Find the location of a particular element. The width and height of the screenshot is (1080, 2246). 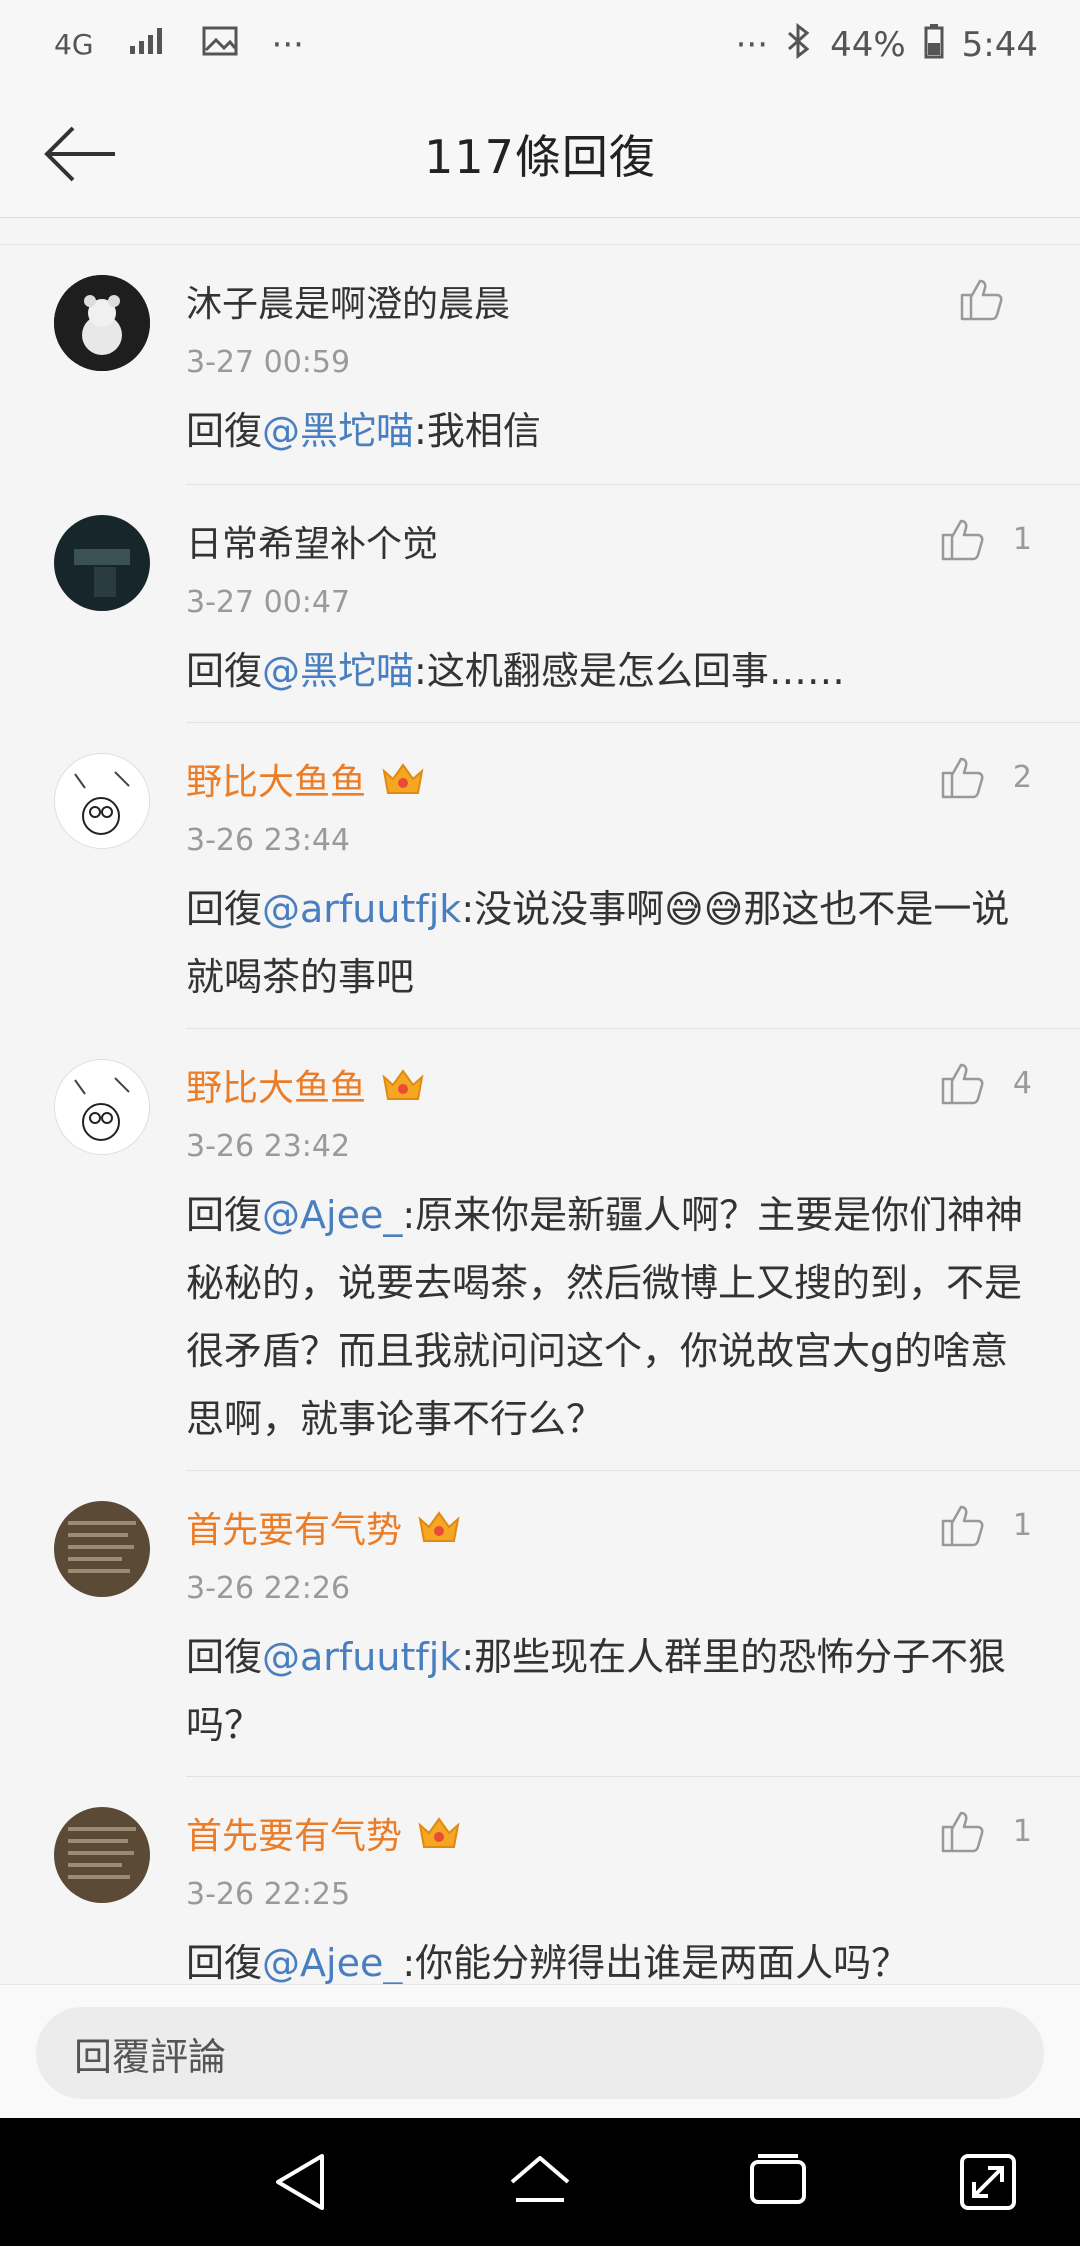

expand-screen-icon is located at coordinates (988, 2182).